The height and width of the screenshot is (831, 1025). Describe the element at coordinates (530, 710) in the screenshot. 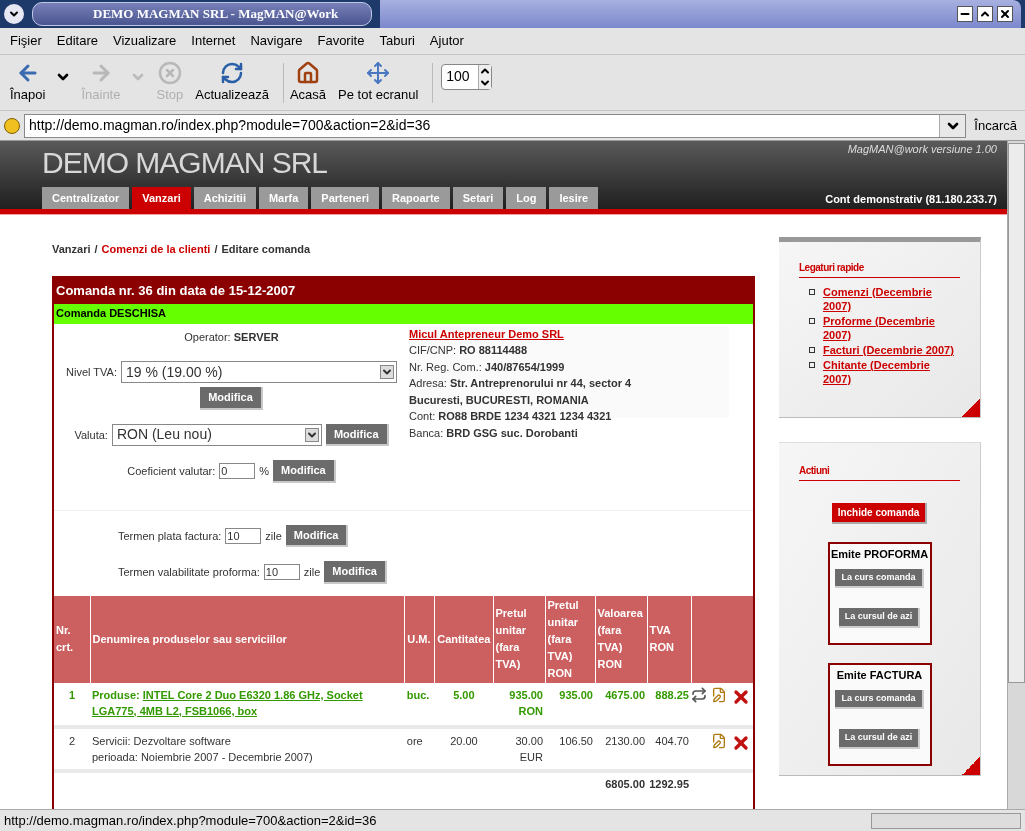

I see `currency-label: RON` at that location.